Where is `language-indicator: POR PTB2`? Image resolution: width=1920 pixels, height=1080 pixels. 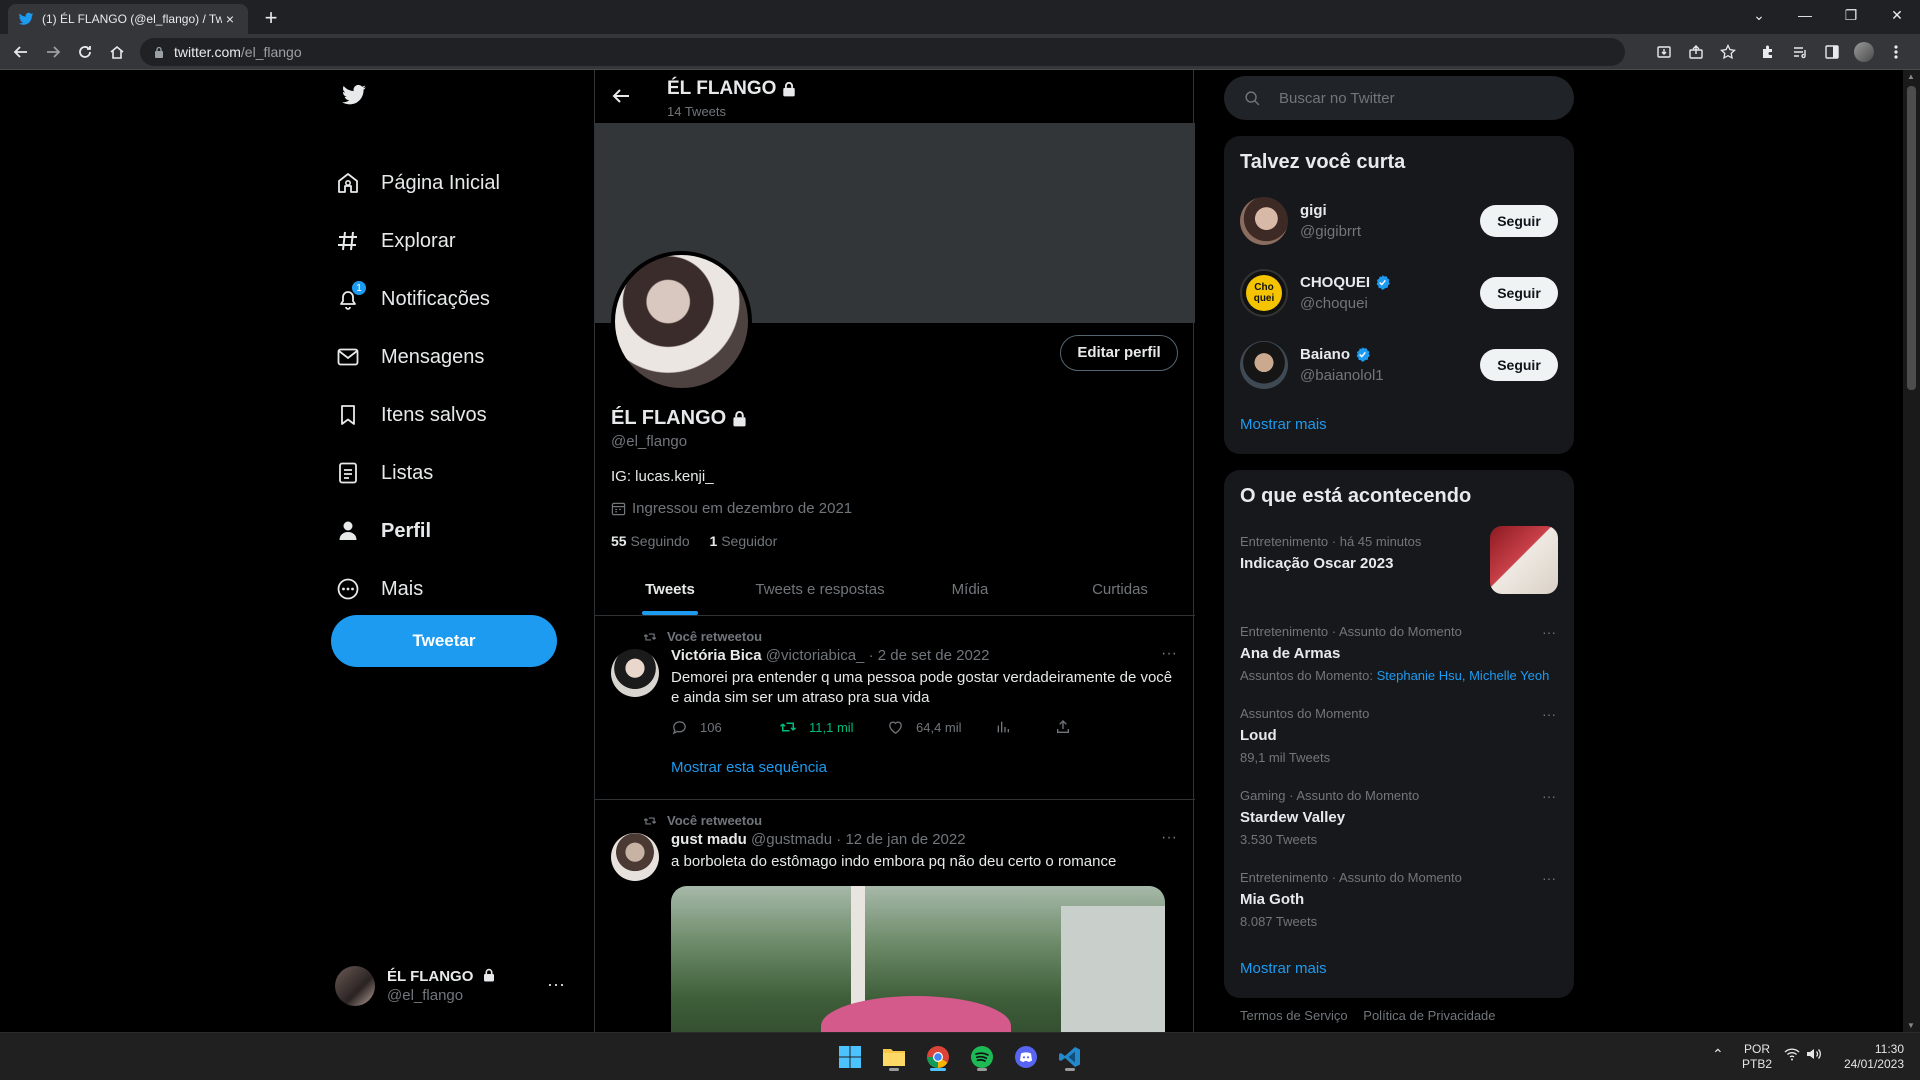 language-indicator: POR PTB2 is located at coordinates (1757, 1057).